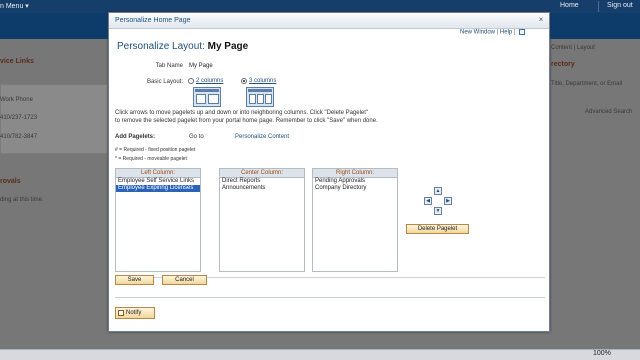 This screenshot has width=640, height=360. What do you see at coordinates (262, 188) in the screenshot?
I see `list-item: Announcements` at bounding box center [262, 188].